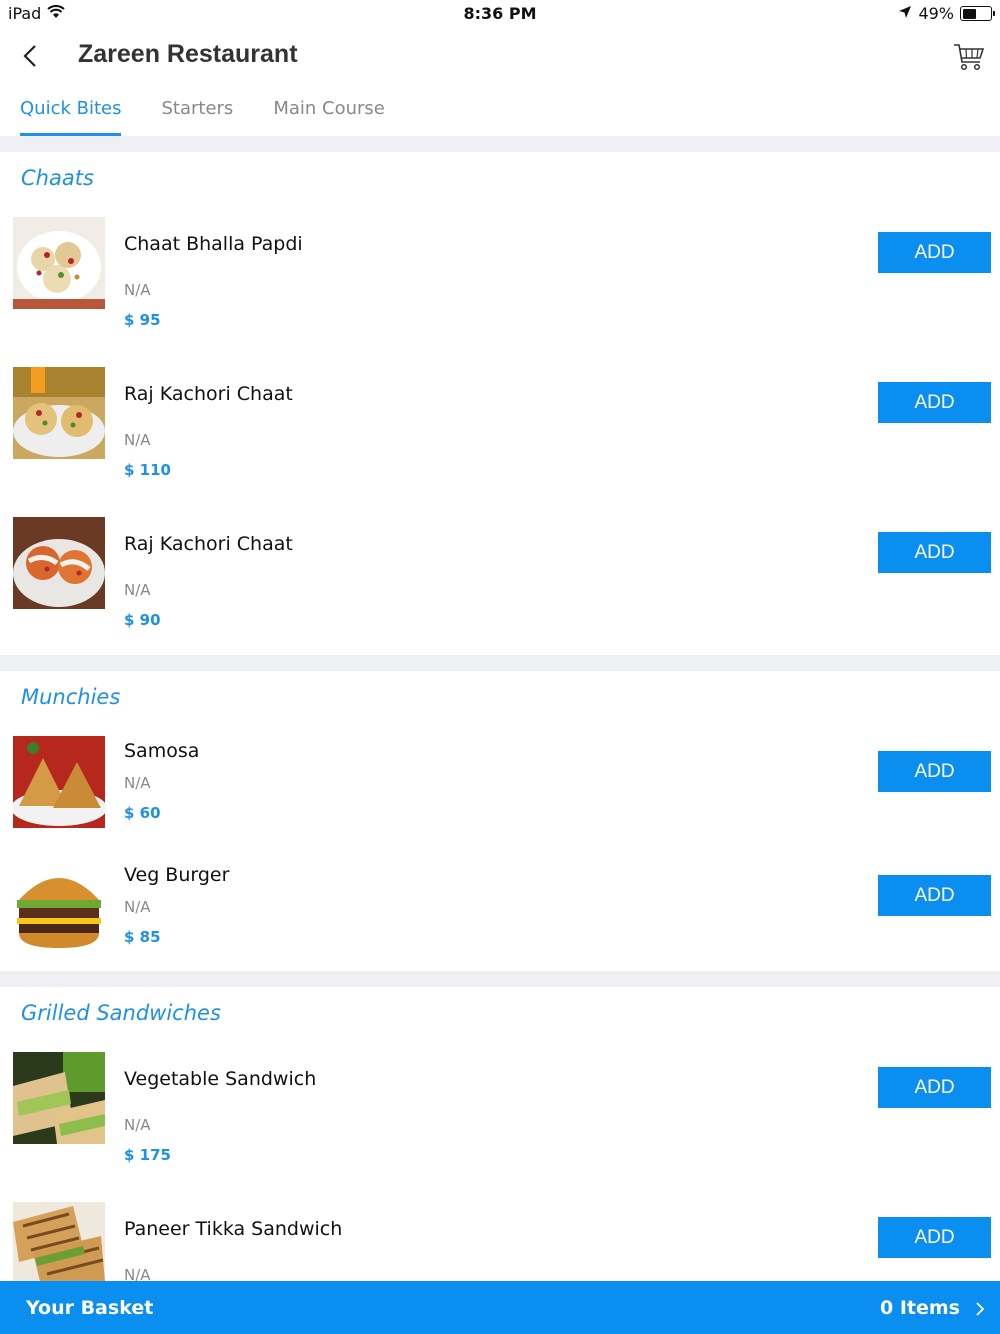  Describe the element at coordinates (500, 437) in the screenshot. I see `menu-item: Raj Kachori Chaat N/A $ 110 ADD` at that location.